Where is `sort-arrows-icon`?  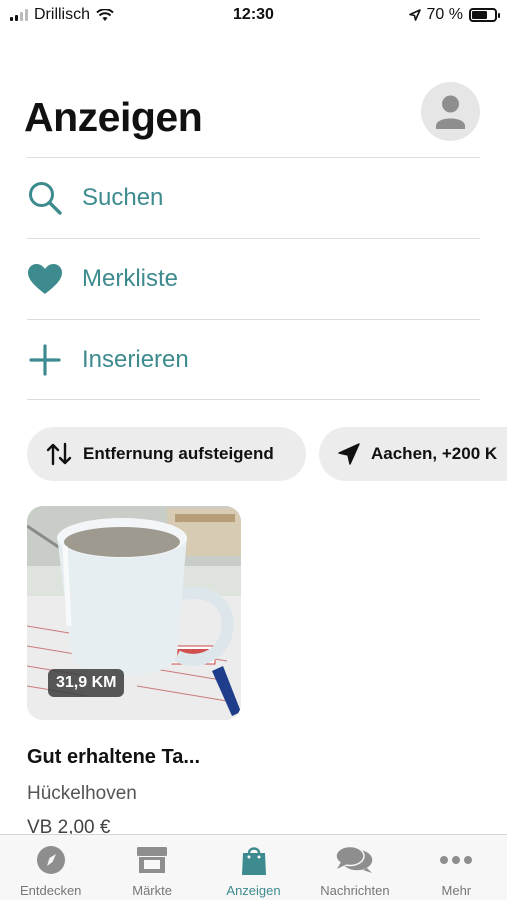 sort-arrows-icon is located at coordinates (59, 454).